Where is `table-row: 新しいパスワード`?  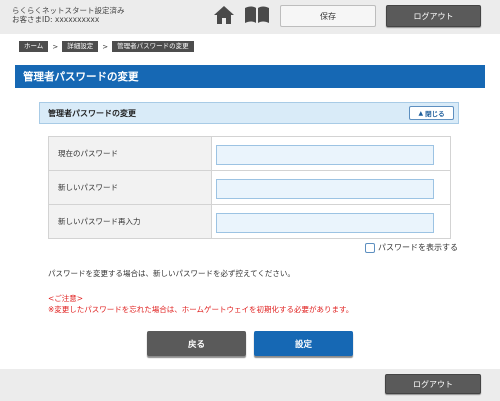 table-row: 新しいパスワード is located at coordinates (249, 187).